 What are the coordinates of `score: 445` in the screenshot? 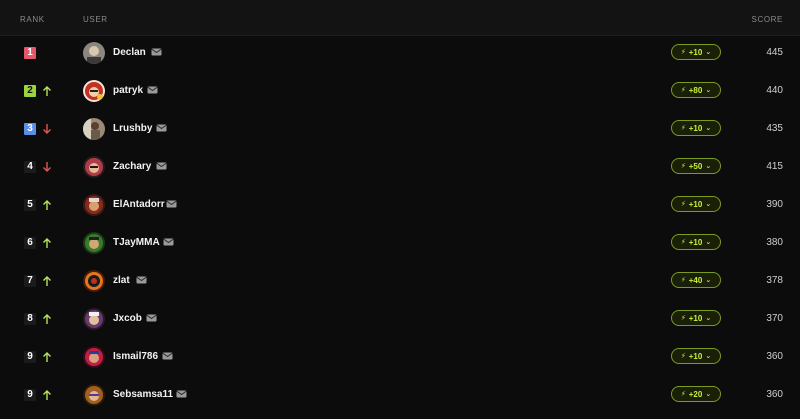 It's located at (774, 52).